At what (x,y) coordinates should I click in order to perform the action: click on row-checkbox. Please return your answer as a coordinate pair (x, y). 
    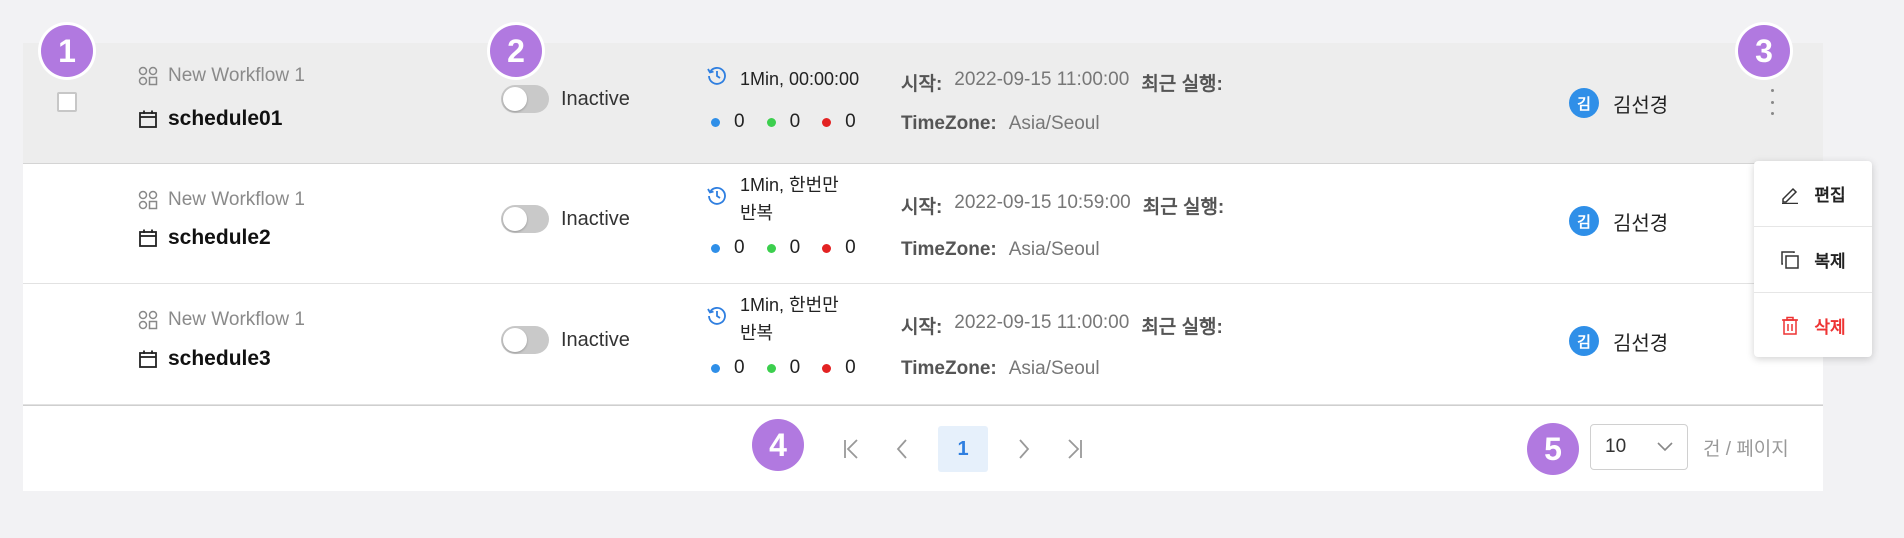
    Looking at the image, I should click on (67, 102).